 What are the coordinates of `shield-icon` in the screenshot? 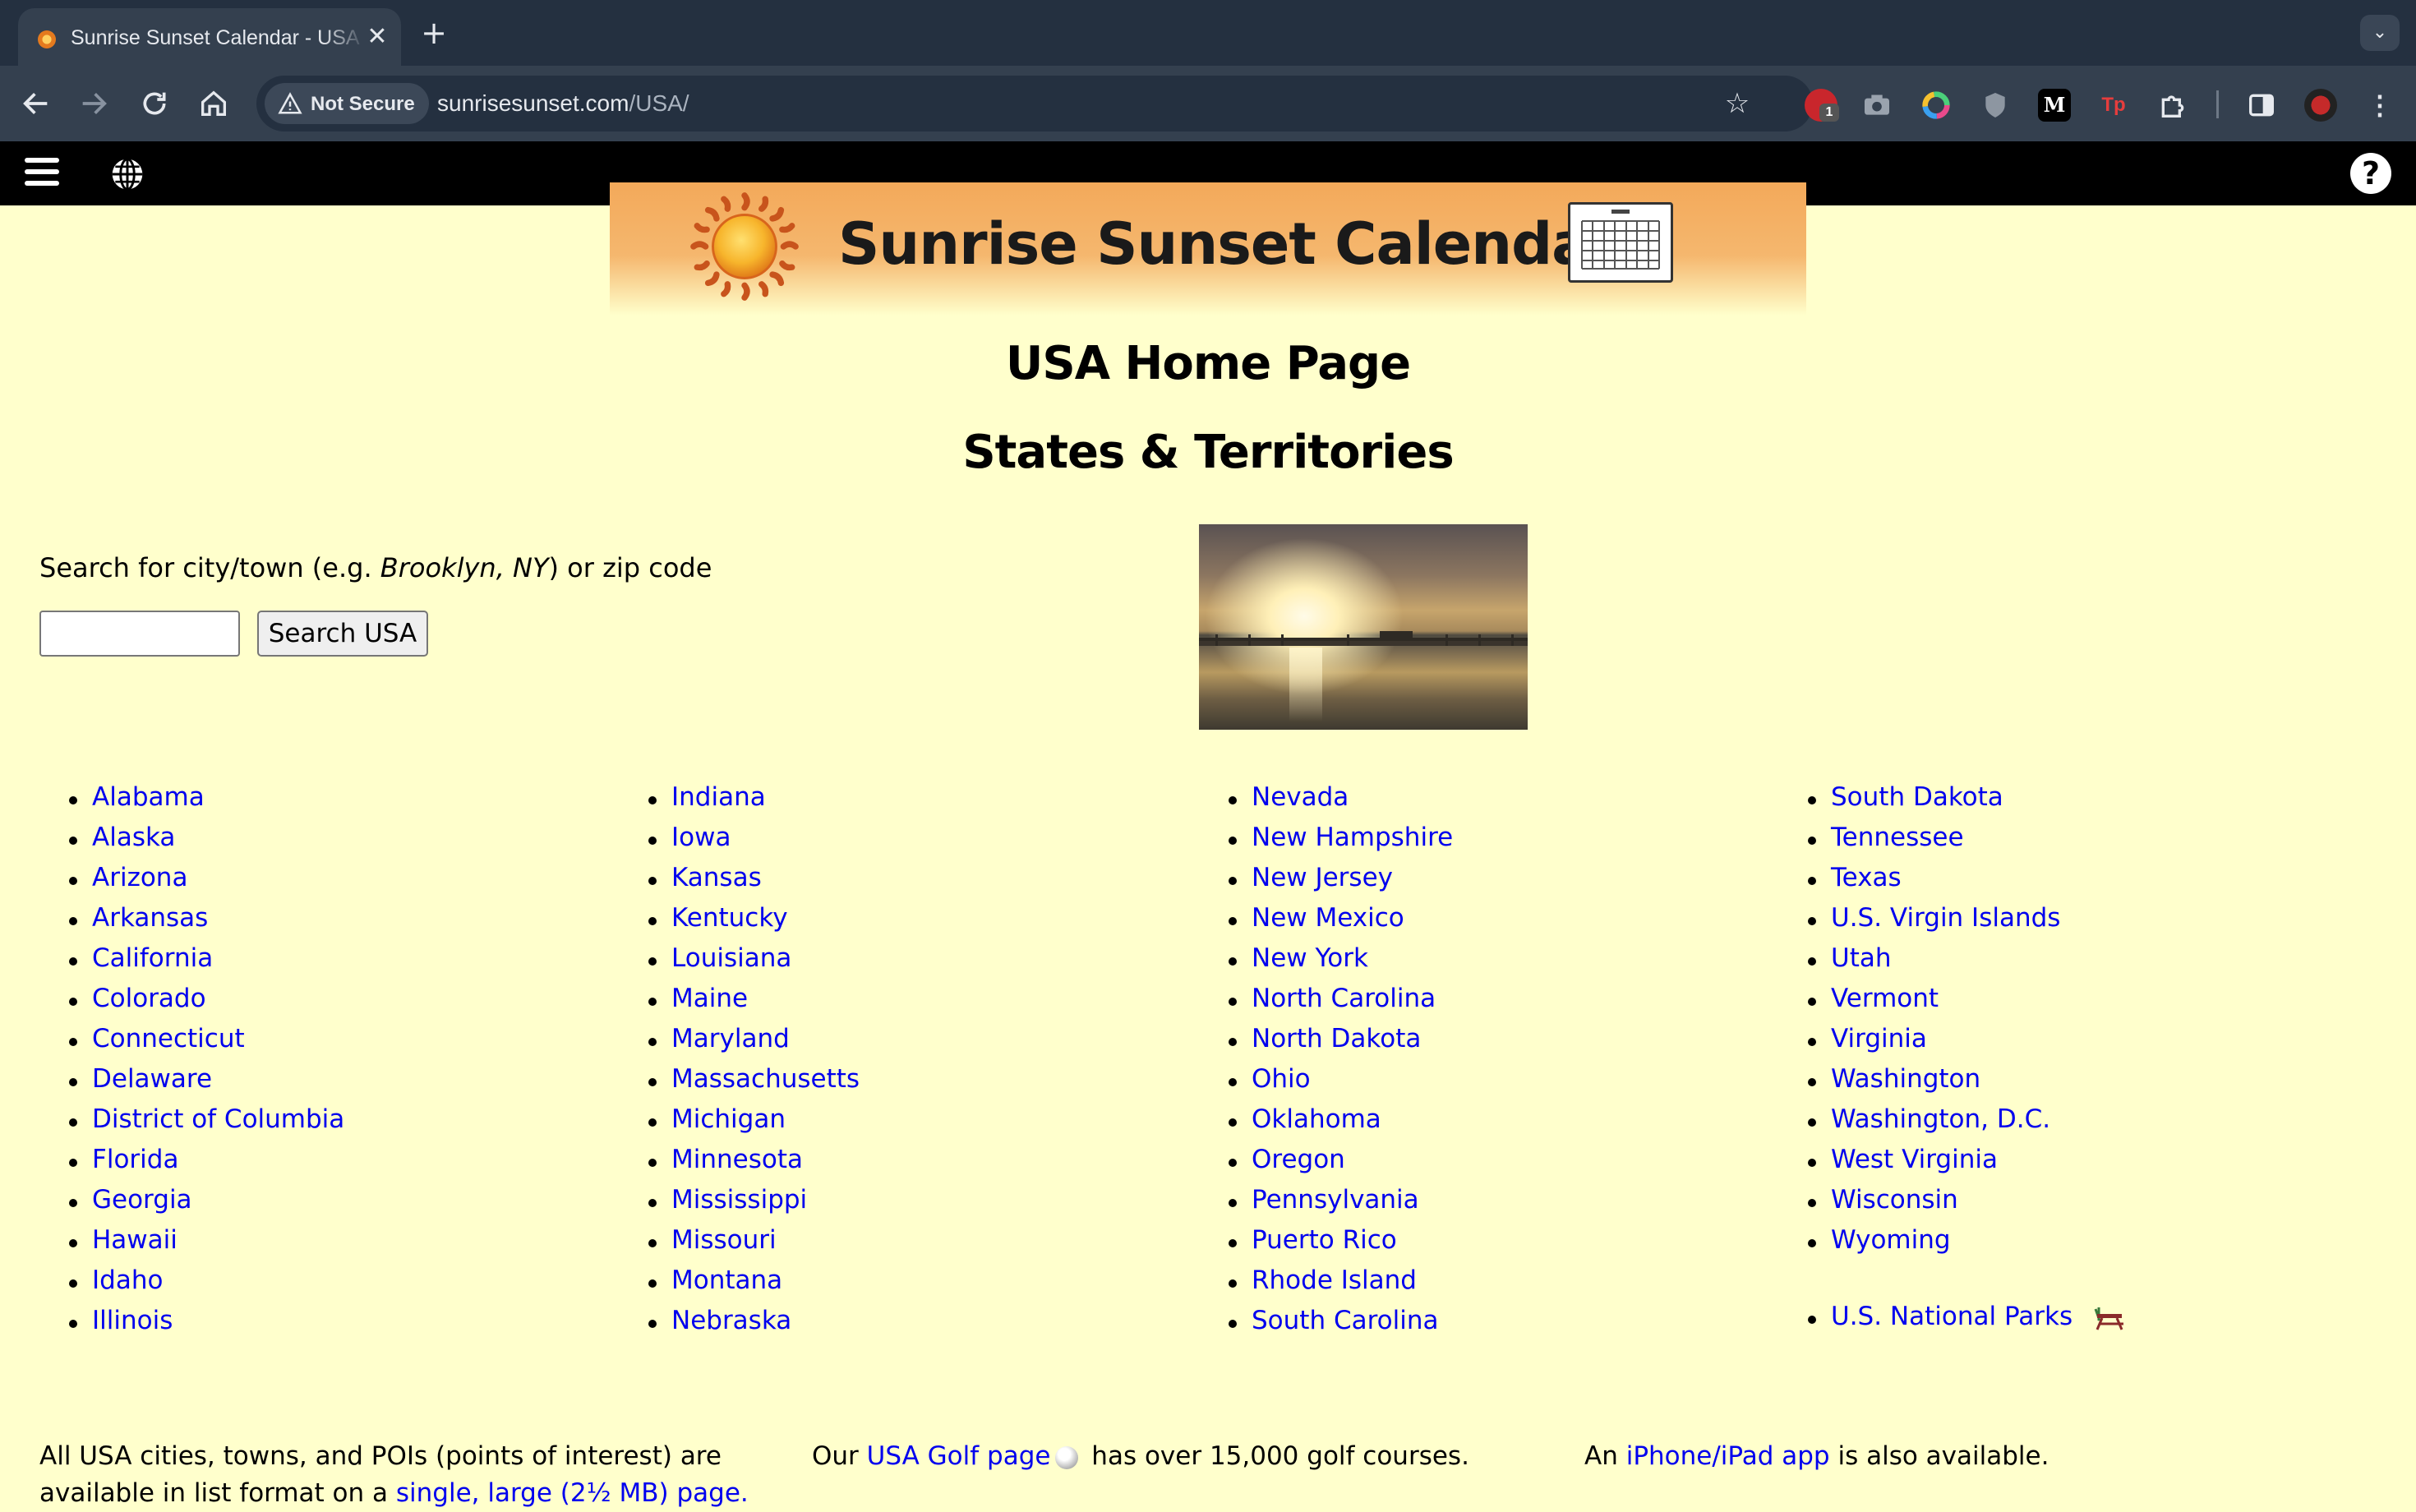 It's located at (1995, 106).